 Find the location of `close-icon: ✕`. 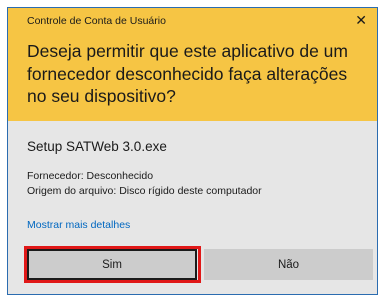

close-icon: ✕ is located at coordinates (361, 20).